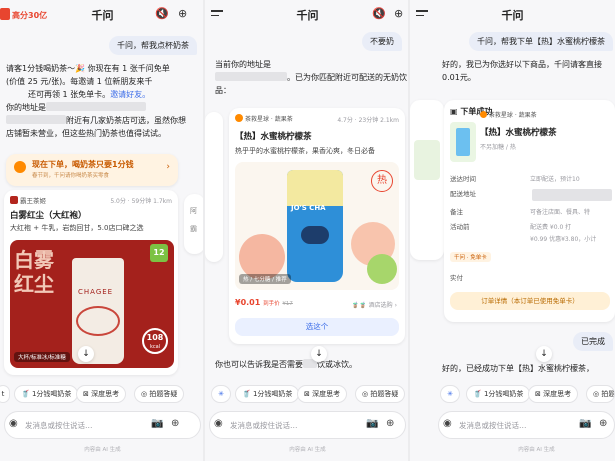  Describe the element at coordinates (382, 41) in the screenshot. I see `user-message: 不要奶` at that location.